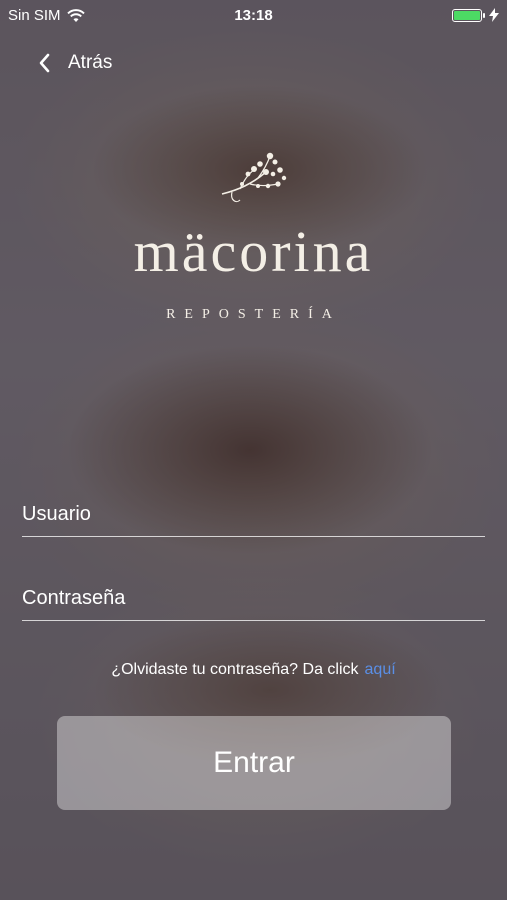 Image resolution: width=507 pixels, height=900 pixels. What do you see at coordinates (494, 15) in the screenshot?
I see `charging-bolt-icon` at bounding box center [494, 15].